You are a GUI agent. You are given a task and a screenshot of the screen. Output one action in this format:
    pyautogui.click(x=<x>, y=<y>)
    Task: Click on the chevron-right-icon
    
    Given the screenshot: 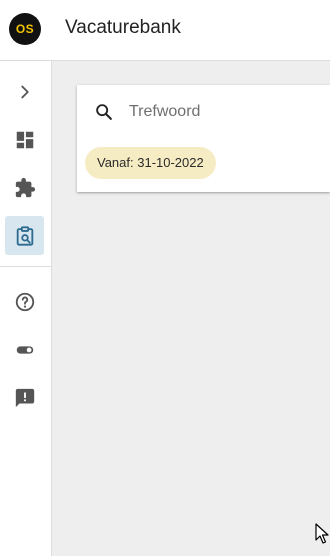 What is the action you would take?
    pyautogui.click(x=24, y=91)
    